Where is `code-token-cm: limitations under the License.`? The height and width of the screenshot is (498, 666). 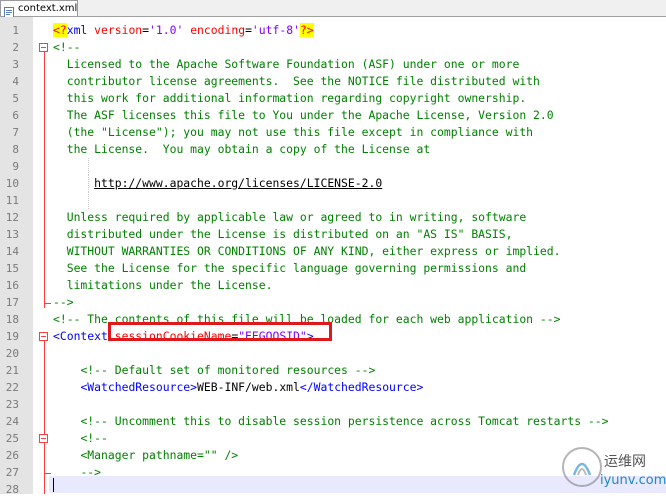 code-token-cm: limitations under the License. is located at coordinates (163, 285).